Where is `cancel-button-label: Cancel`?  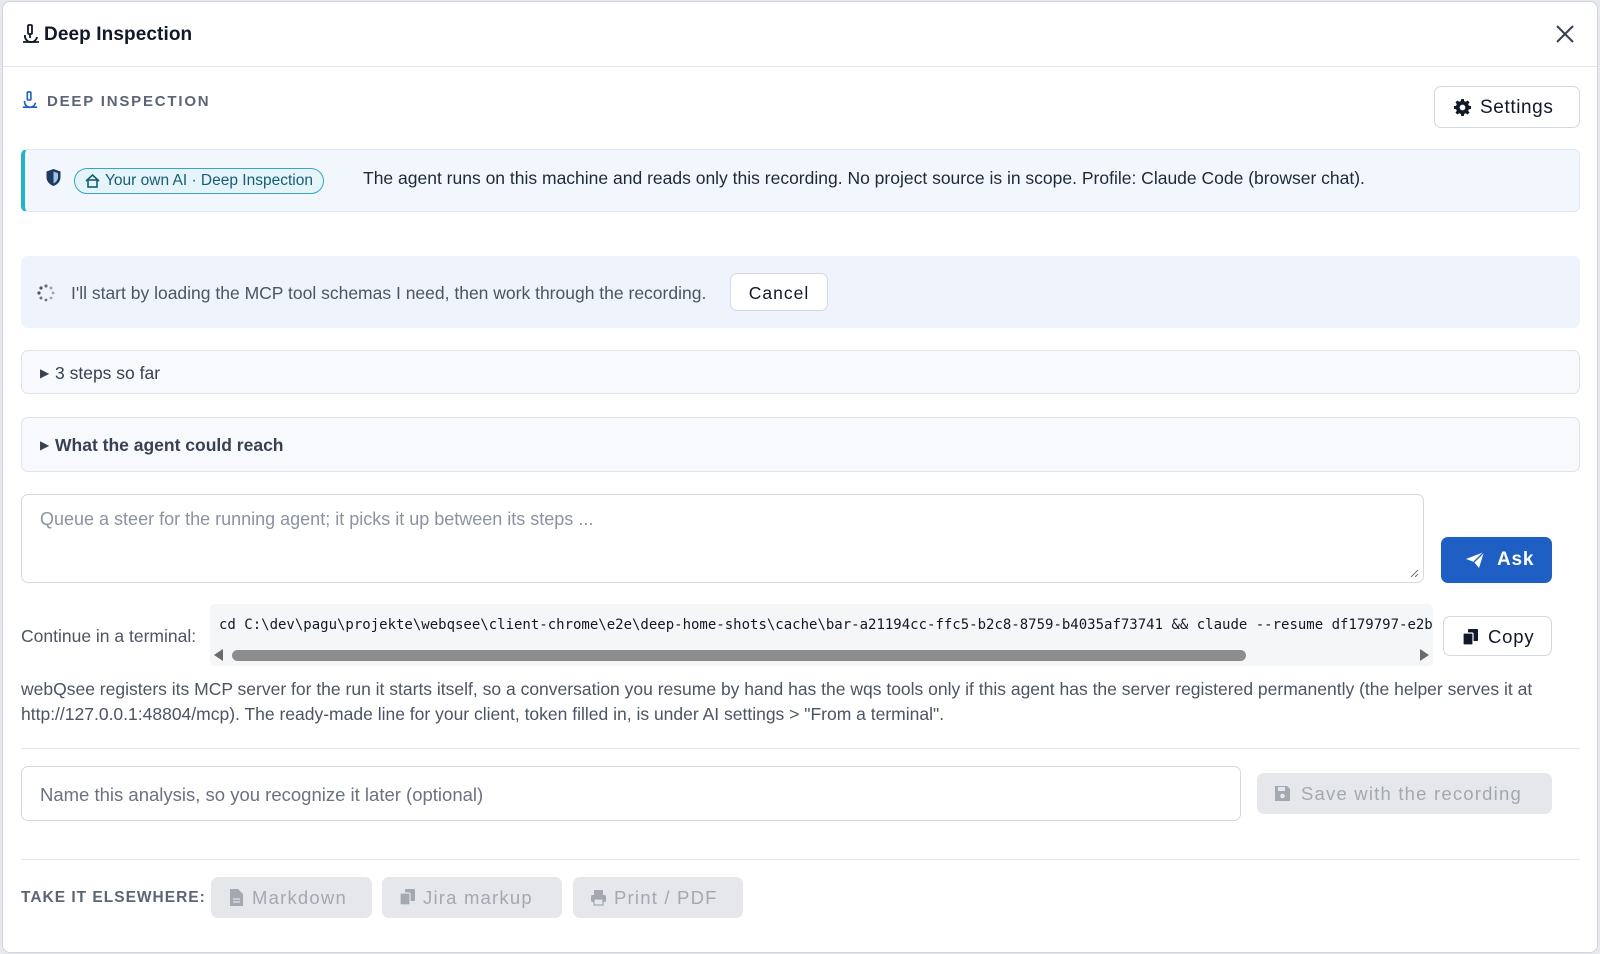 cancel-button-label: Cancel is located at coordinates (779, 293).